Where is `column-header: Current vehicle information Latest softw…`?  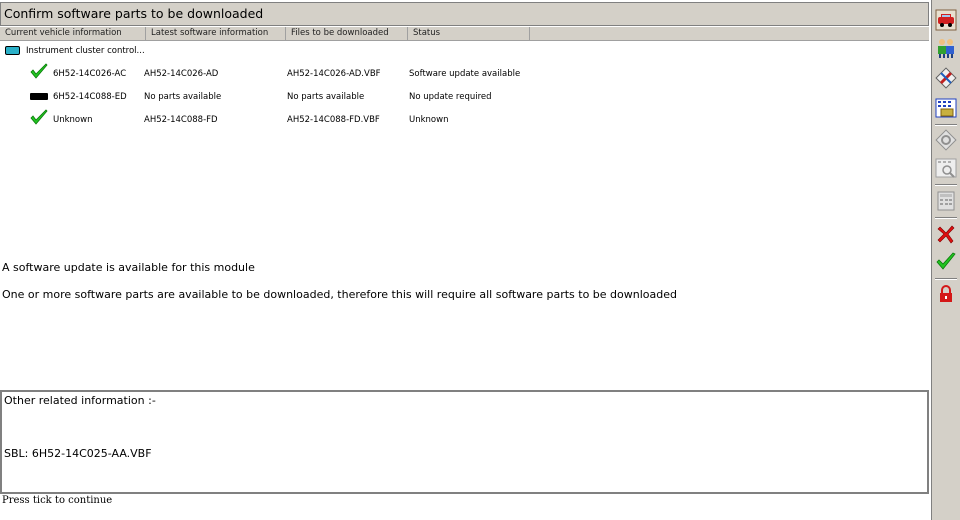 column-header: Current vehicle information Latest softw… is located at coordinates (464, 34).